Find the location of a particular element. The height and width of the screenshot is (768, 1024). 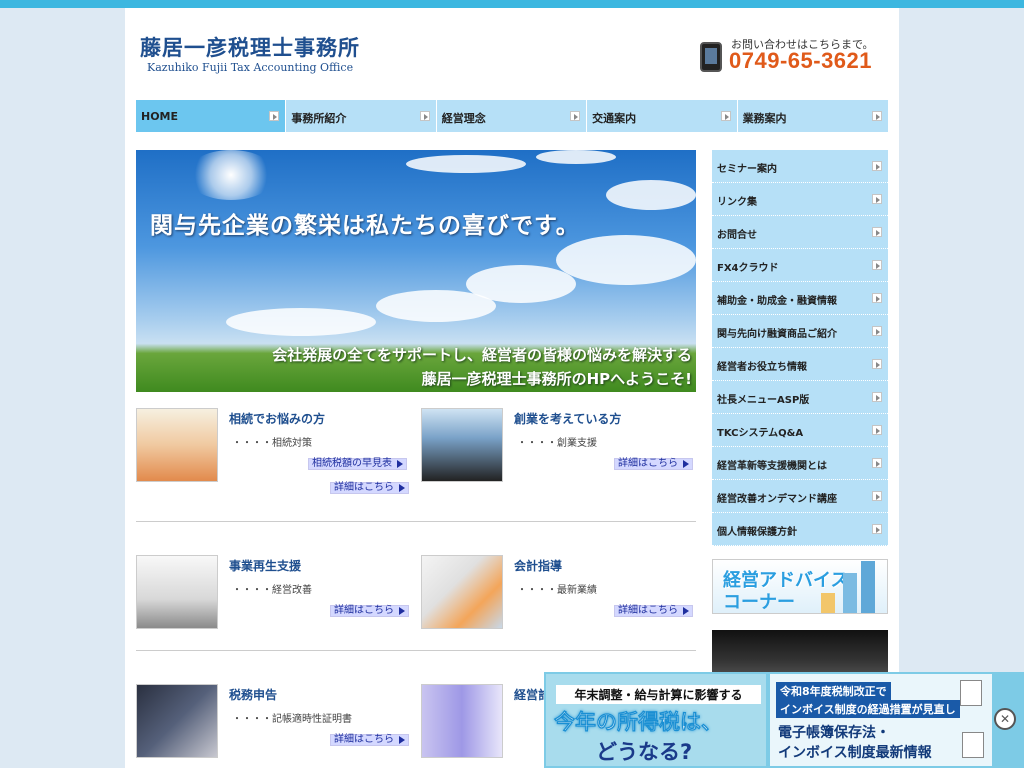

card-business-revival: 事業再生支援 ・・・・経営改善 詳細はこちら is located at coordinates (275, 600).